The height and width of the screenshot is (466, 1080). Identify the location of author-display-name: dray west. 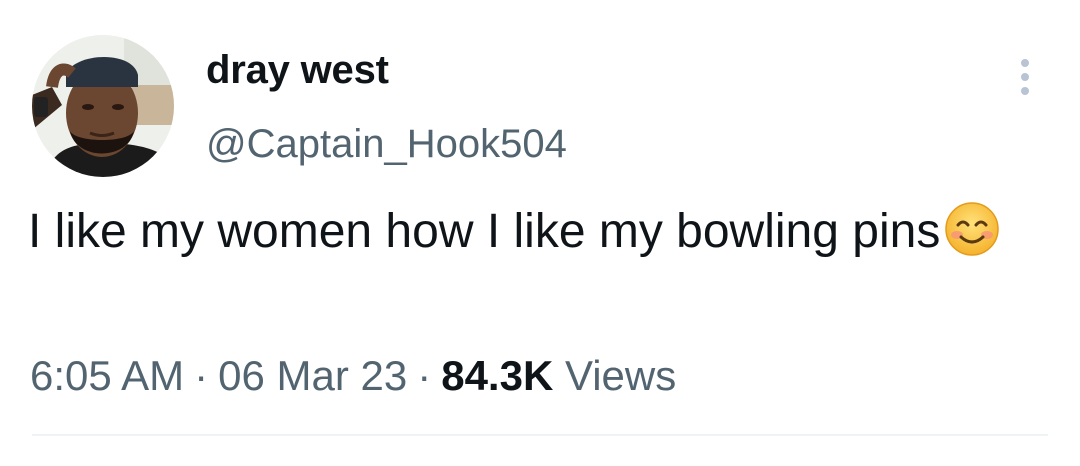
(297, 70).